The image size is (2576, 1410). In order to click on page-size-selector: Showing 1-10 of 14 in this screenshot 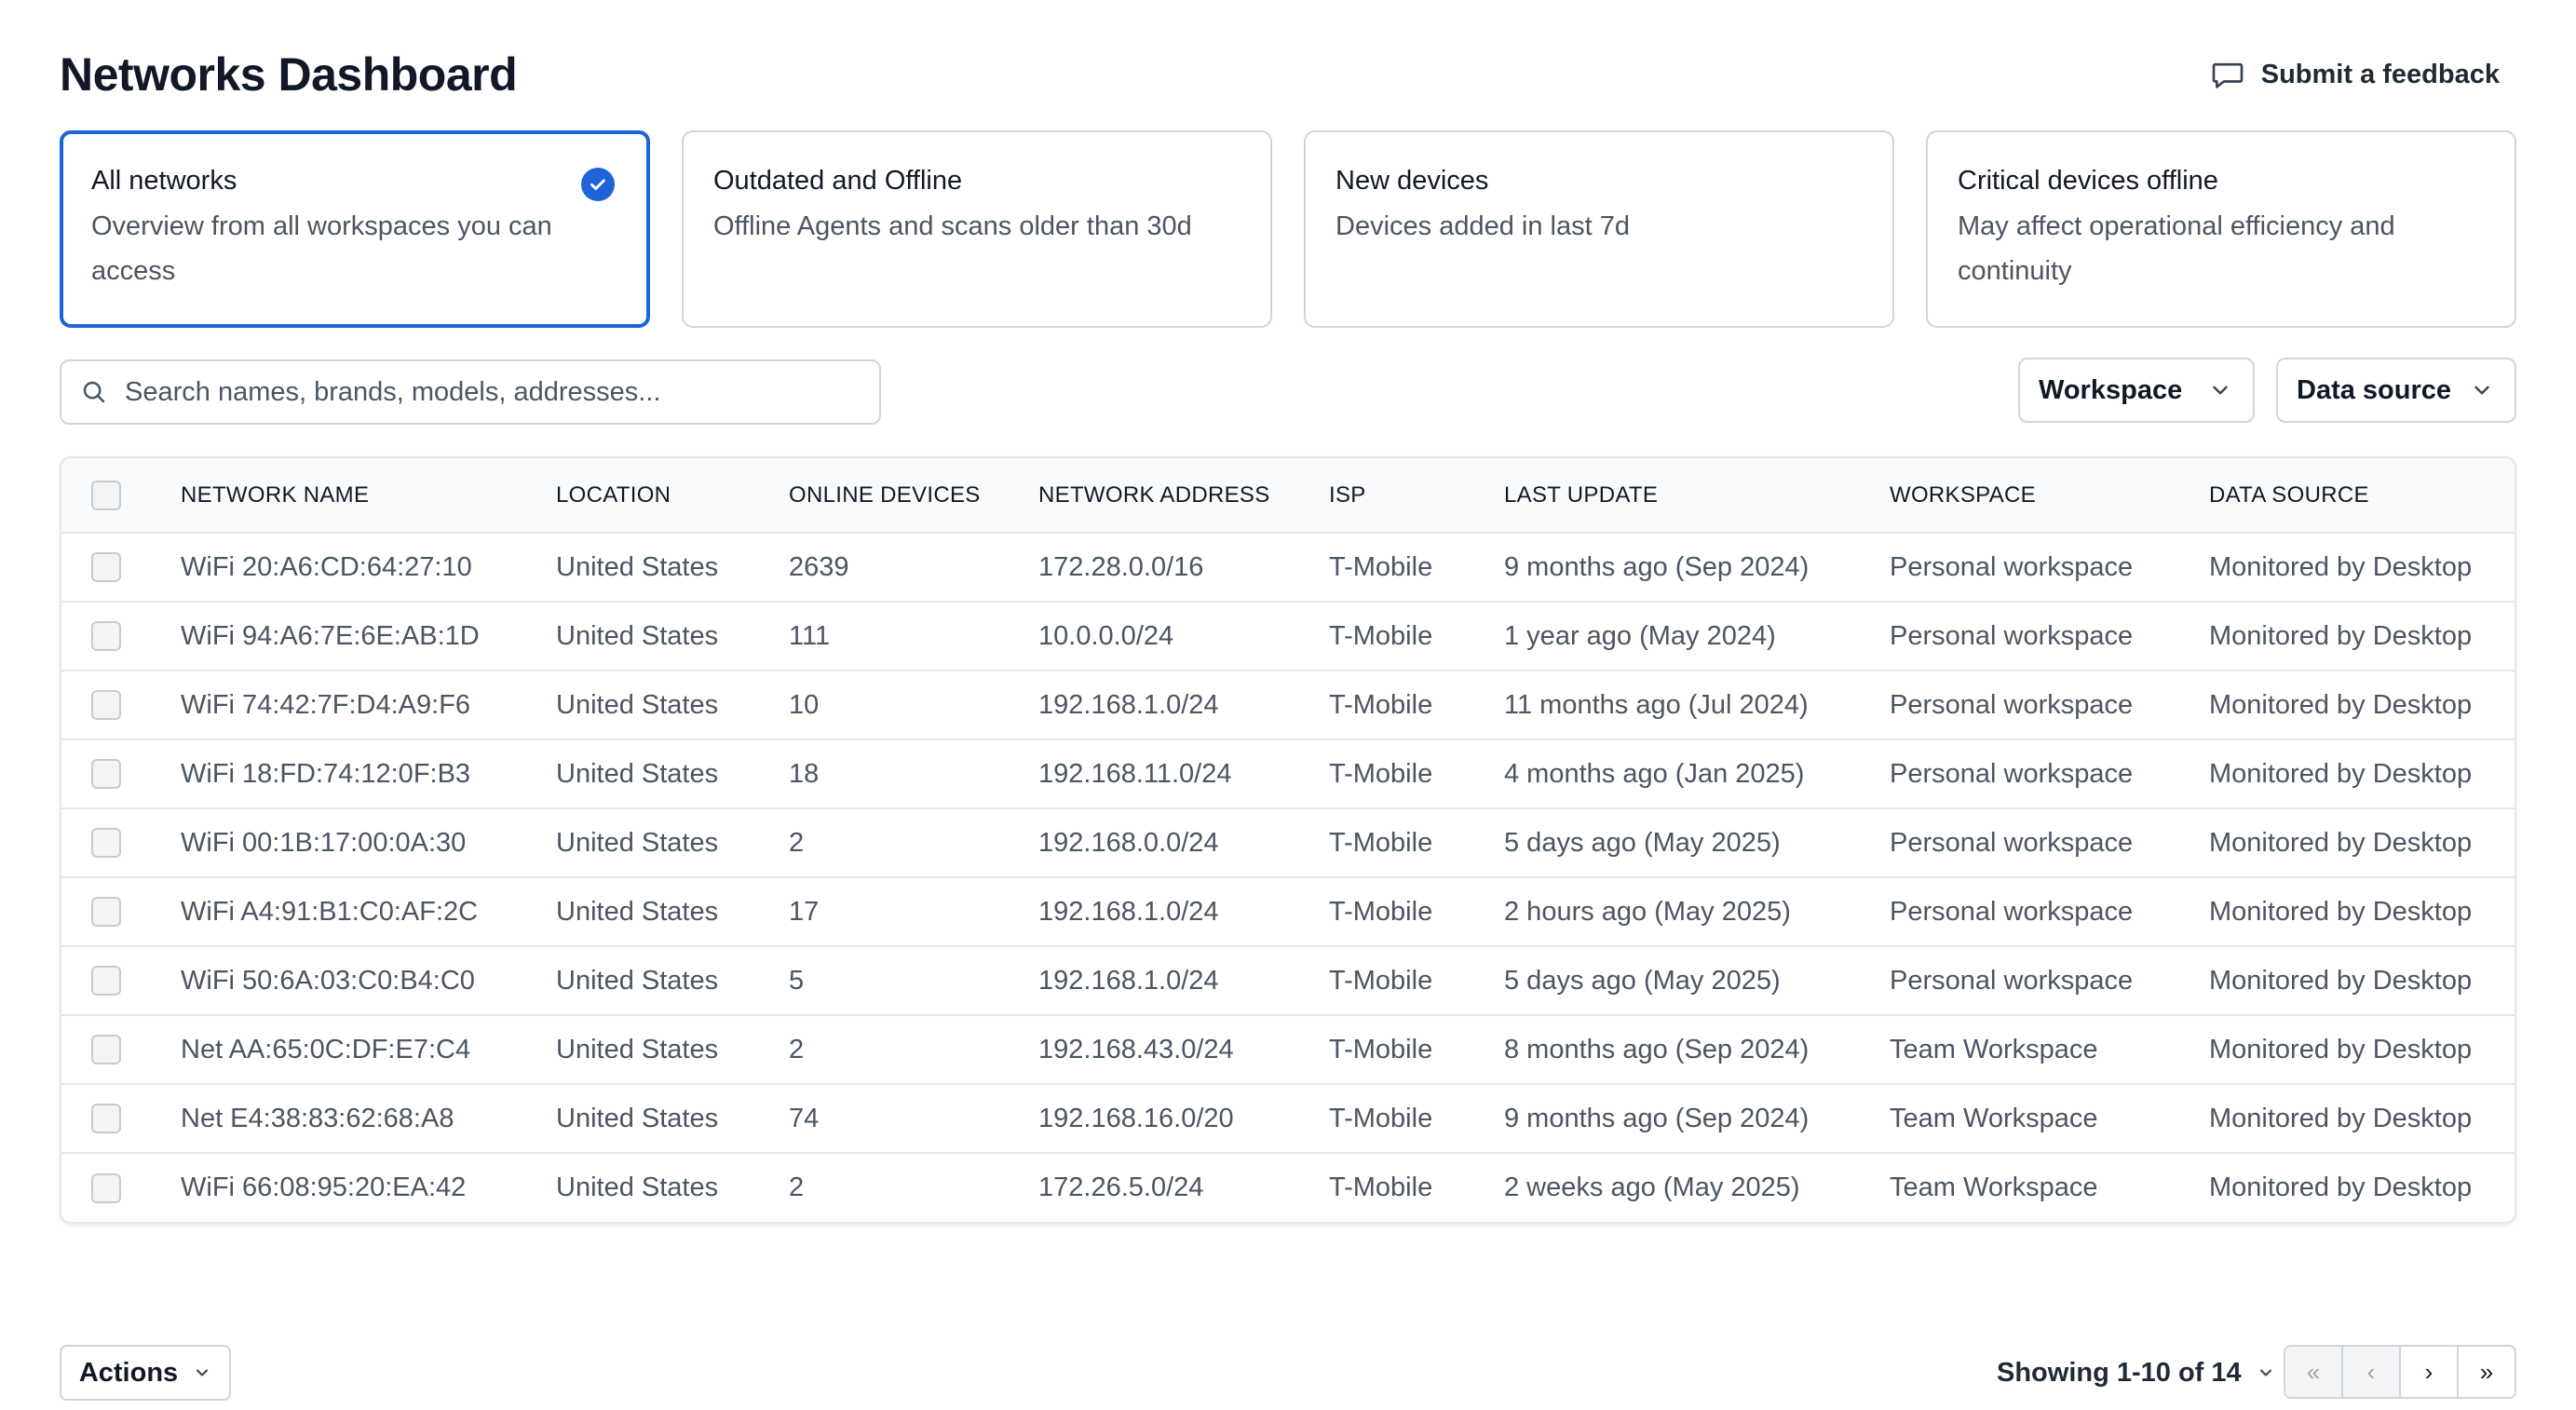, I will do `click(2136, 1373)`.